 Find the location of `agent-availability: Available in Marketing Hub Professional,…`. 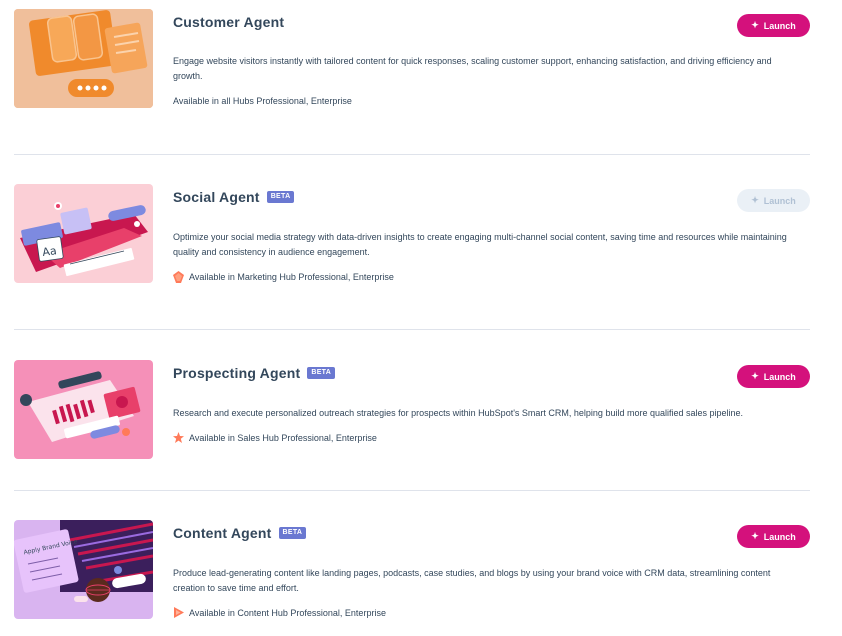

agent-availability: Available in Marketing Hub Professional,… is located at coordinates (283, 277).